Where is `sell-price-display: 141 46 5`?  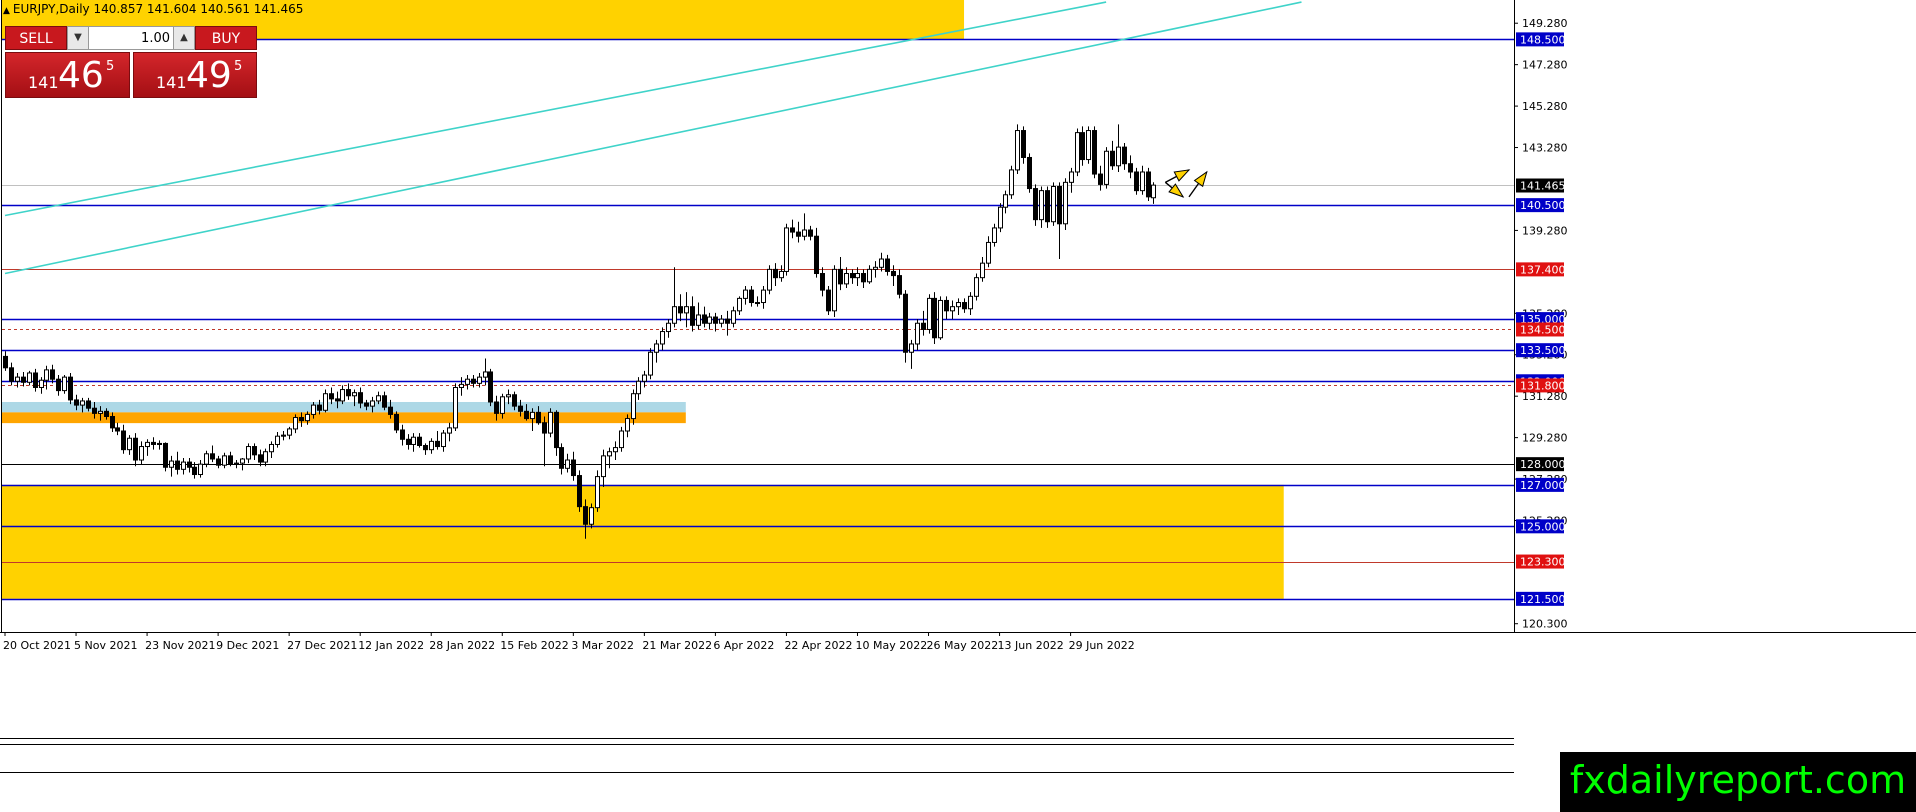 sell-price-display: 141 46 5 is located at coordinates (67, 75).